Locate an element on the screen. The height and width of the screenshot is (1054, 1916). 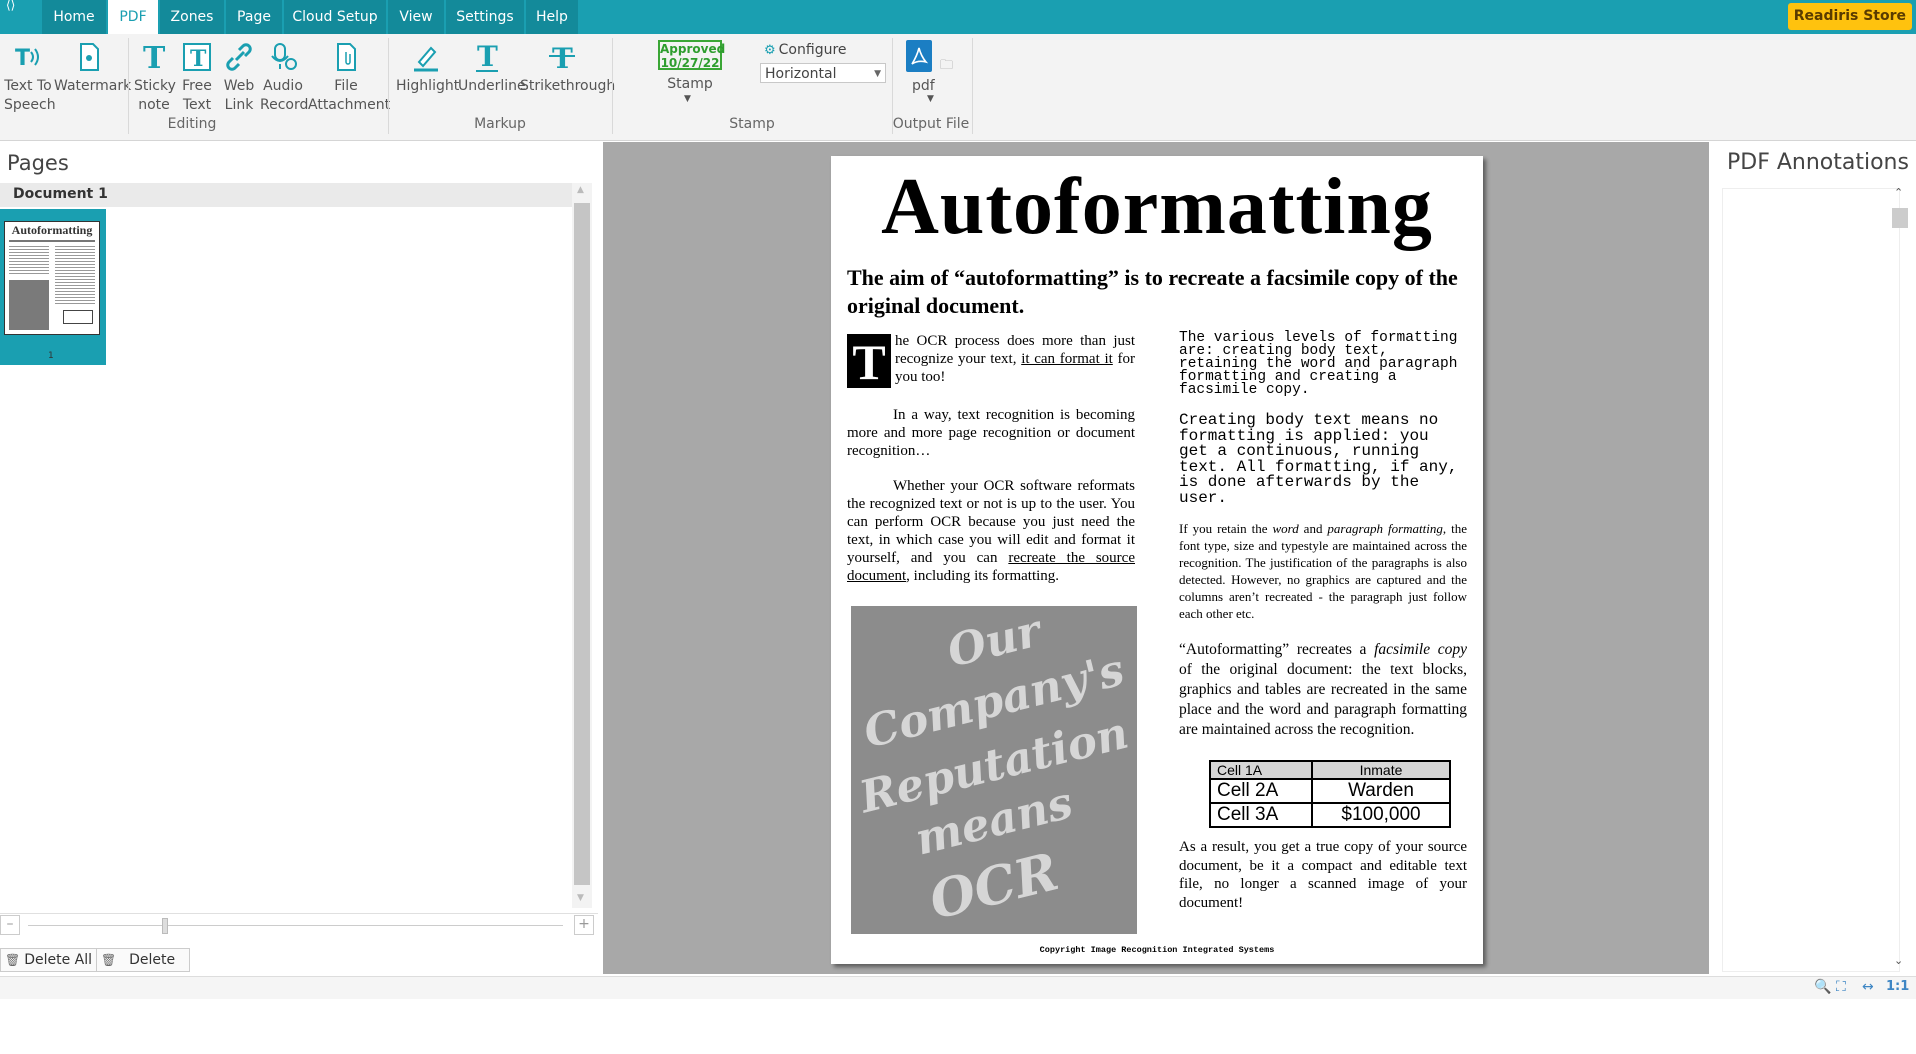
strikethrough-button: T Strikethrough is located at coordinates (567, 68).